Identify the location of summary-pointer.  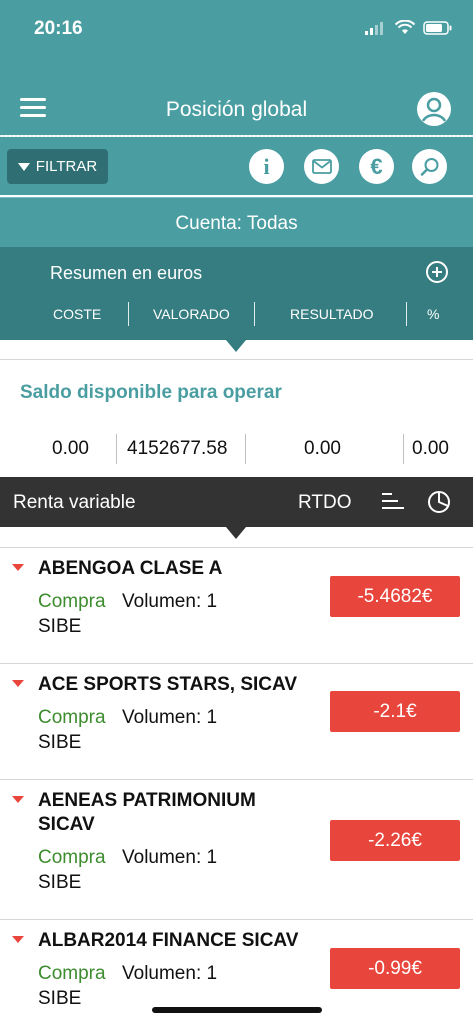
(236, 346).